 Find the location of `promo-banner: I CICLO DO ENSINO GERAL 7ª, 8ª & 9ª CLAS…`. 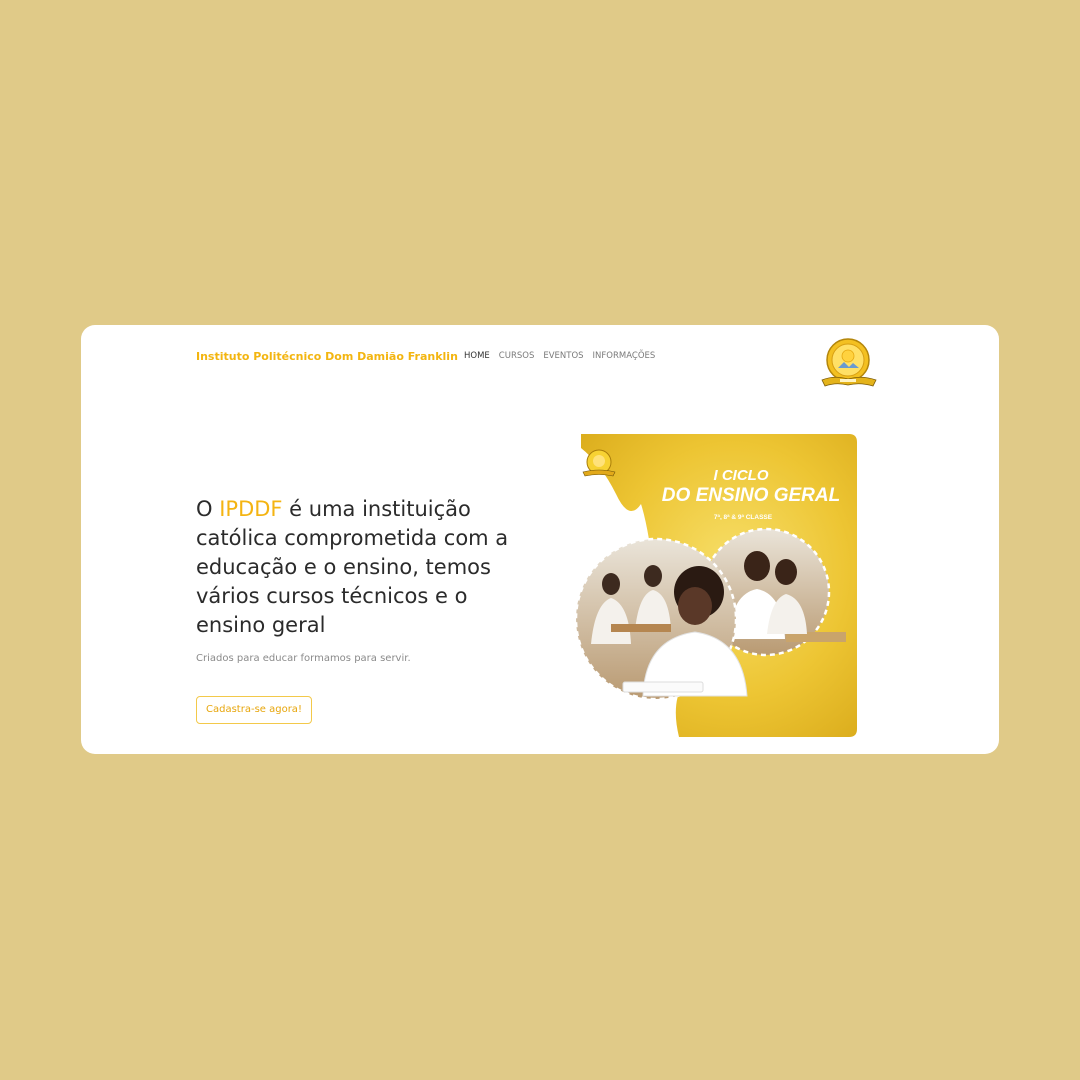

promo-banner: I CICLO DO ENSINO GERAL 7ª, 8ª & 9ª CLAS… is located at coordinates (719, 585).